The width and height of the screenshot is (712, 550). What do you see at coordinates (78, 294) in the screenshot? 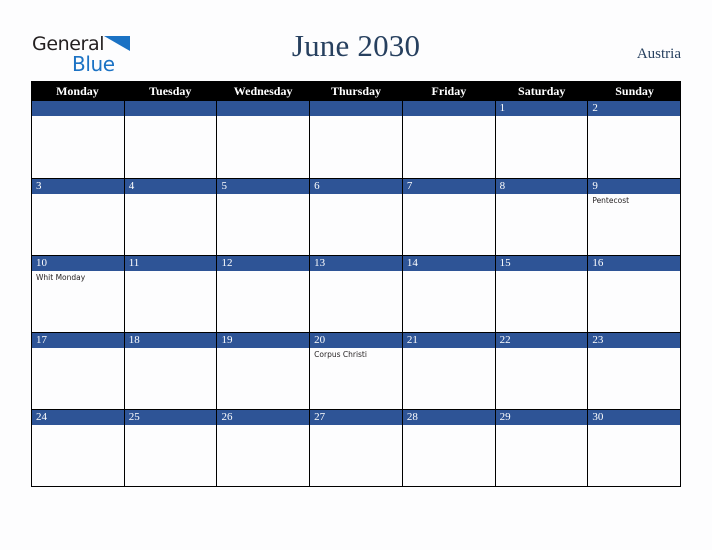
I see `calendar-day-cell: 10 Whit Monday` at bounding box center [78, 294].